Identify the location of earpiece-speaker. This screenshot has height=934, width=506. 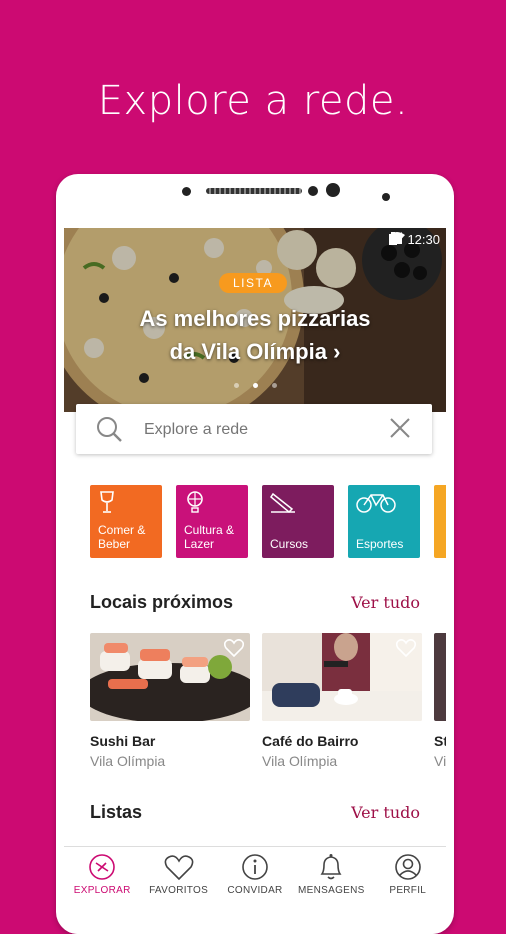
(254, 191).